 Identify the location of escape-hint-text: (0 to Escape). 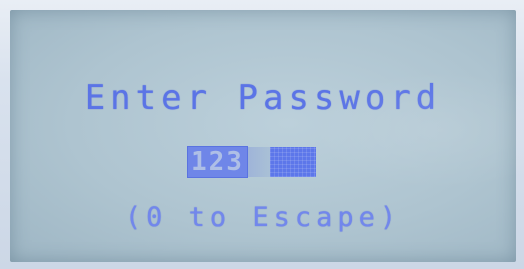
(263, 217).